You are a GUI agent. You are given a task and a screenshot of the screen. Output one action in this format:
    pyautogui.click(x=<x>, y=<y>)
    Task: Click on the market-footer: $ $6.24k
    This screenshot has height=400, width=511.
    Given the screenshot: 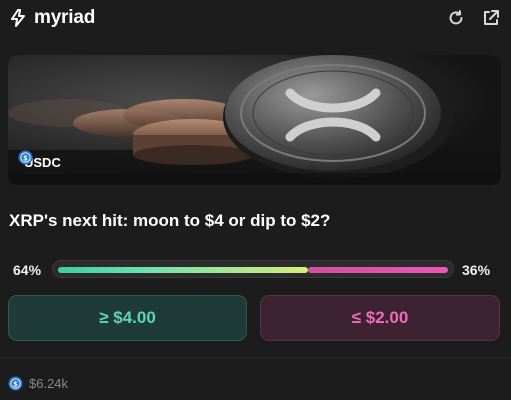 What is the action you would take?
    pyautogui.click(x=38, y=383)
    